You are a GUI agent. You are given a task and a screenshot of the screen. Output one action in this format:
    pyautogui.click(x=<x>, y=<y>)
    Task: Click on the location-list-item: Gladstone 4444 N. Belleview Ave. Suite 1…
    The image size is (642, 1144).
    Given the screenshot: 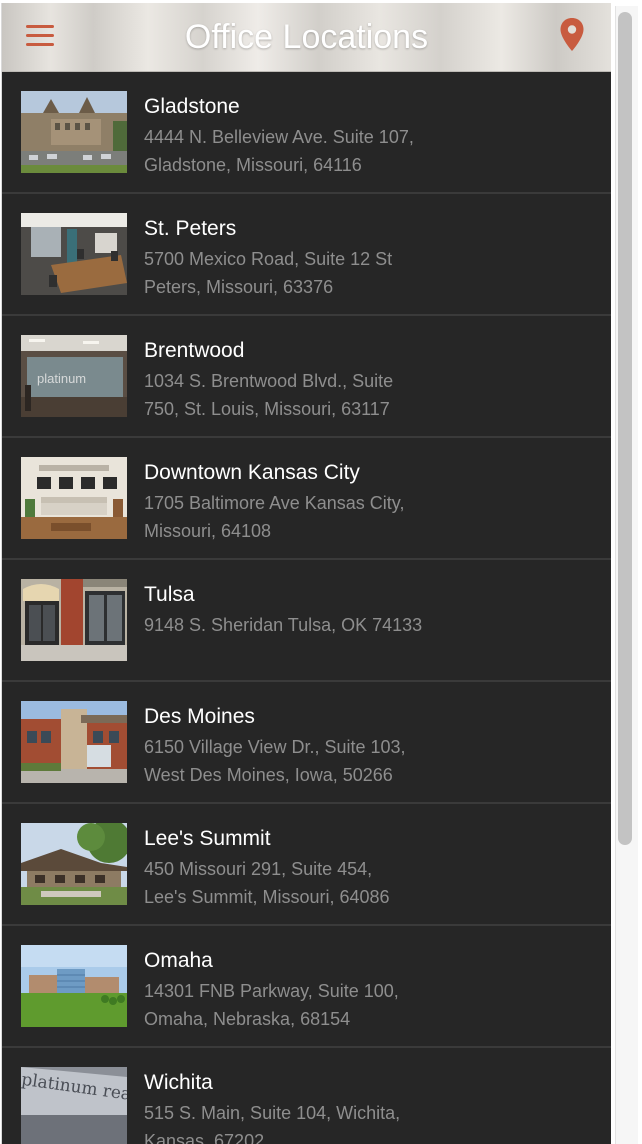 What is the action you would take?
    pyautogui.click(x=306, y=133)
    